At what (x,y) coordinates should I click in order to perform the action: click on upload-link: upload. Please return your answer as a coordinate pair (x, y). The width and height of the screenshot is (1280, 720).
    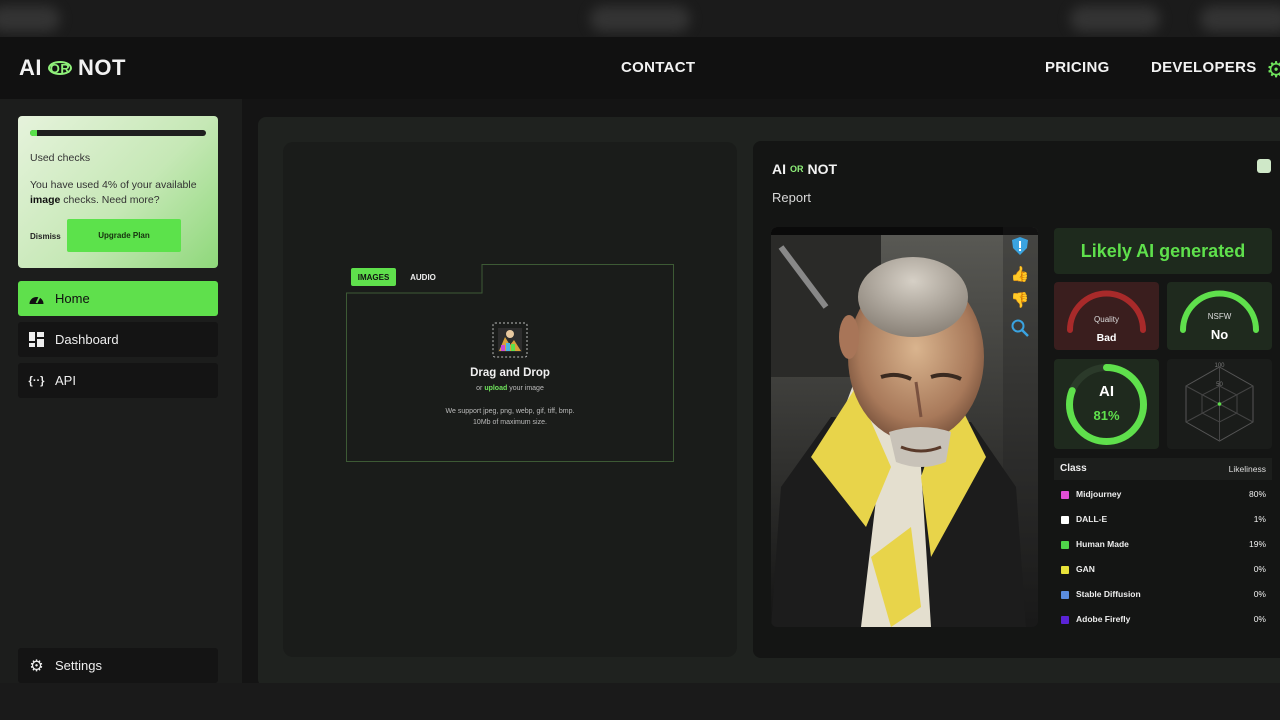
    Looking at the image, I should click on (495, 388).